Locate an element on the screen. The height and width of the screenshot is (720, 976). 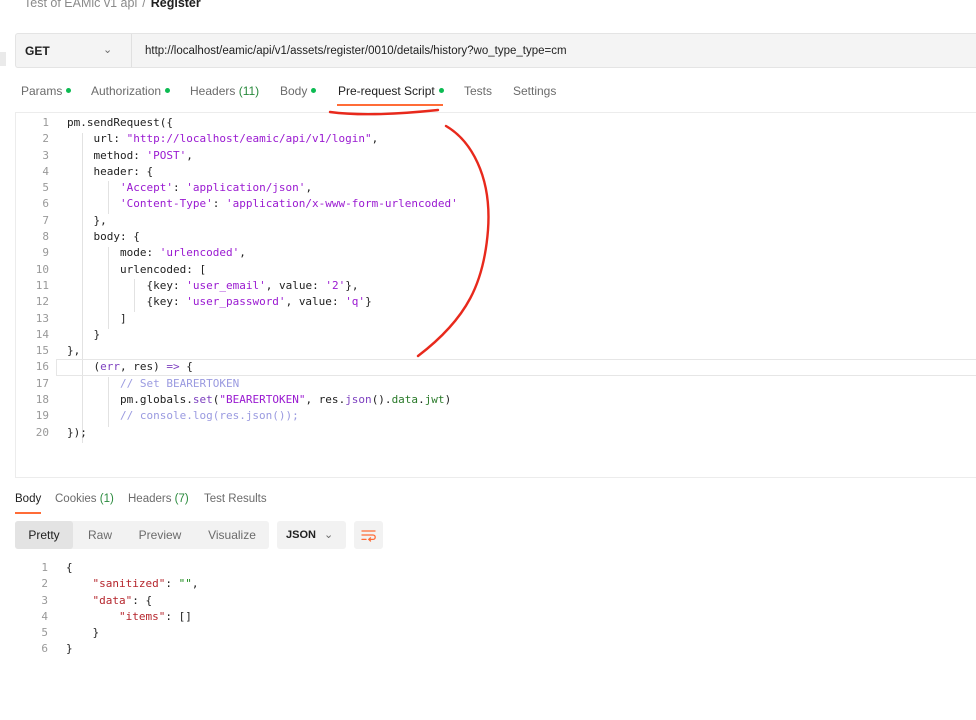
response-line: 4 "items": [] is located at coordinates (495, 617).